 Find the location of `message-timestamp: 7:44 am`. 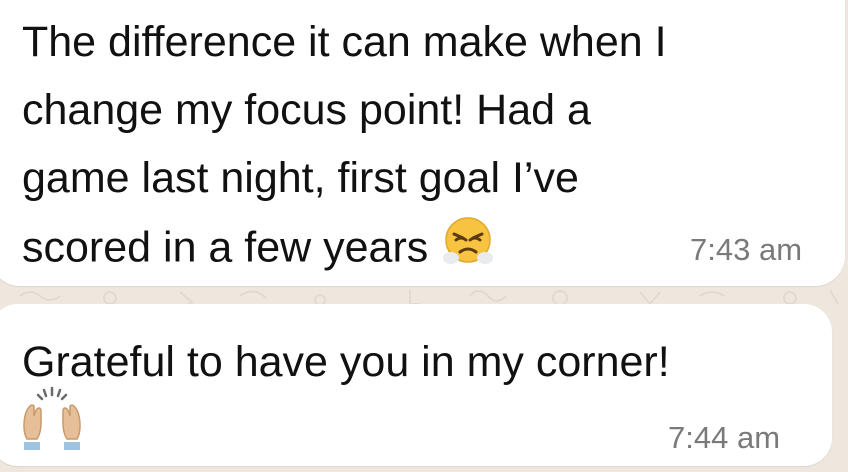

message-timestamp: 7:44 am is located at coordinates (724, 437).